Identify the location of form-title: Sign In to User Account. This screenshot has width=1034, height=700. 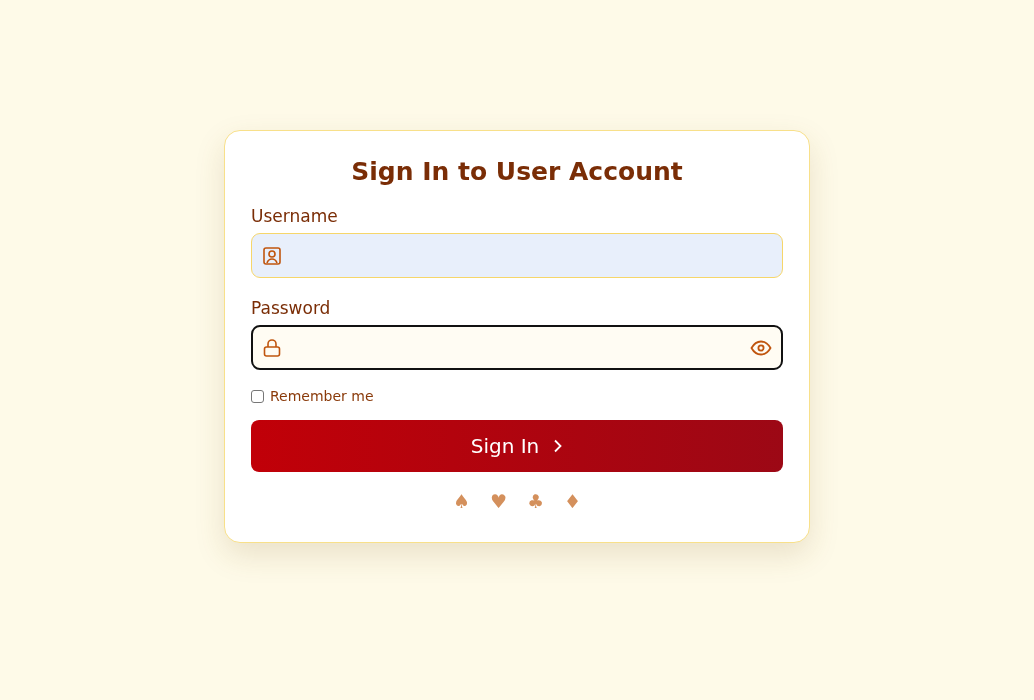
(517, 171).